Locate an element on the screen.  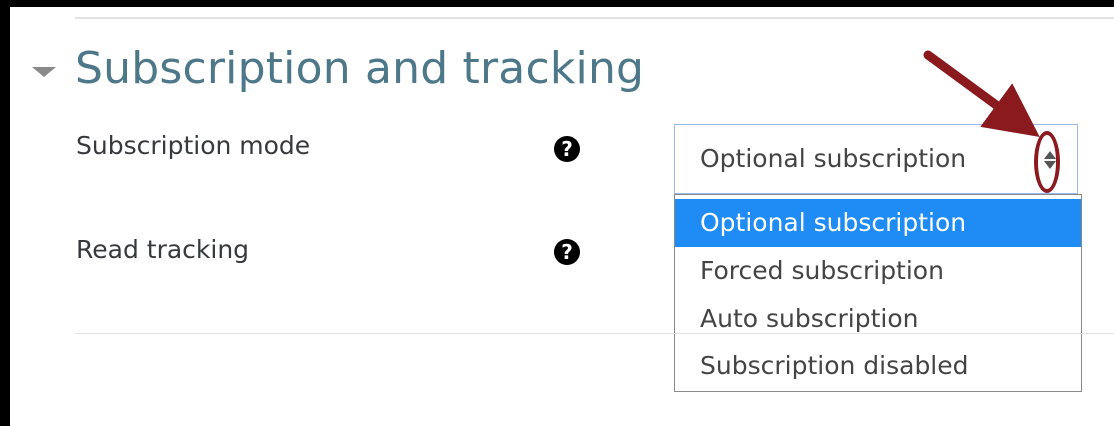
option-optional-subscription: Optional subscription is located at coordinates (878, 223).